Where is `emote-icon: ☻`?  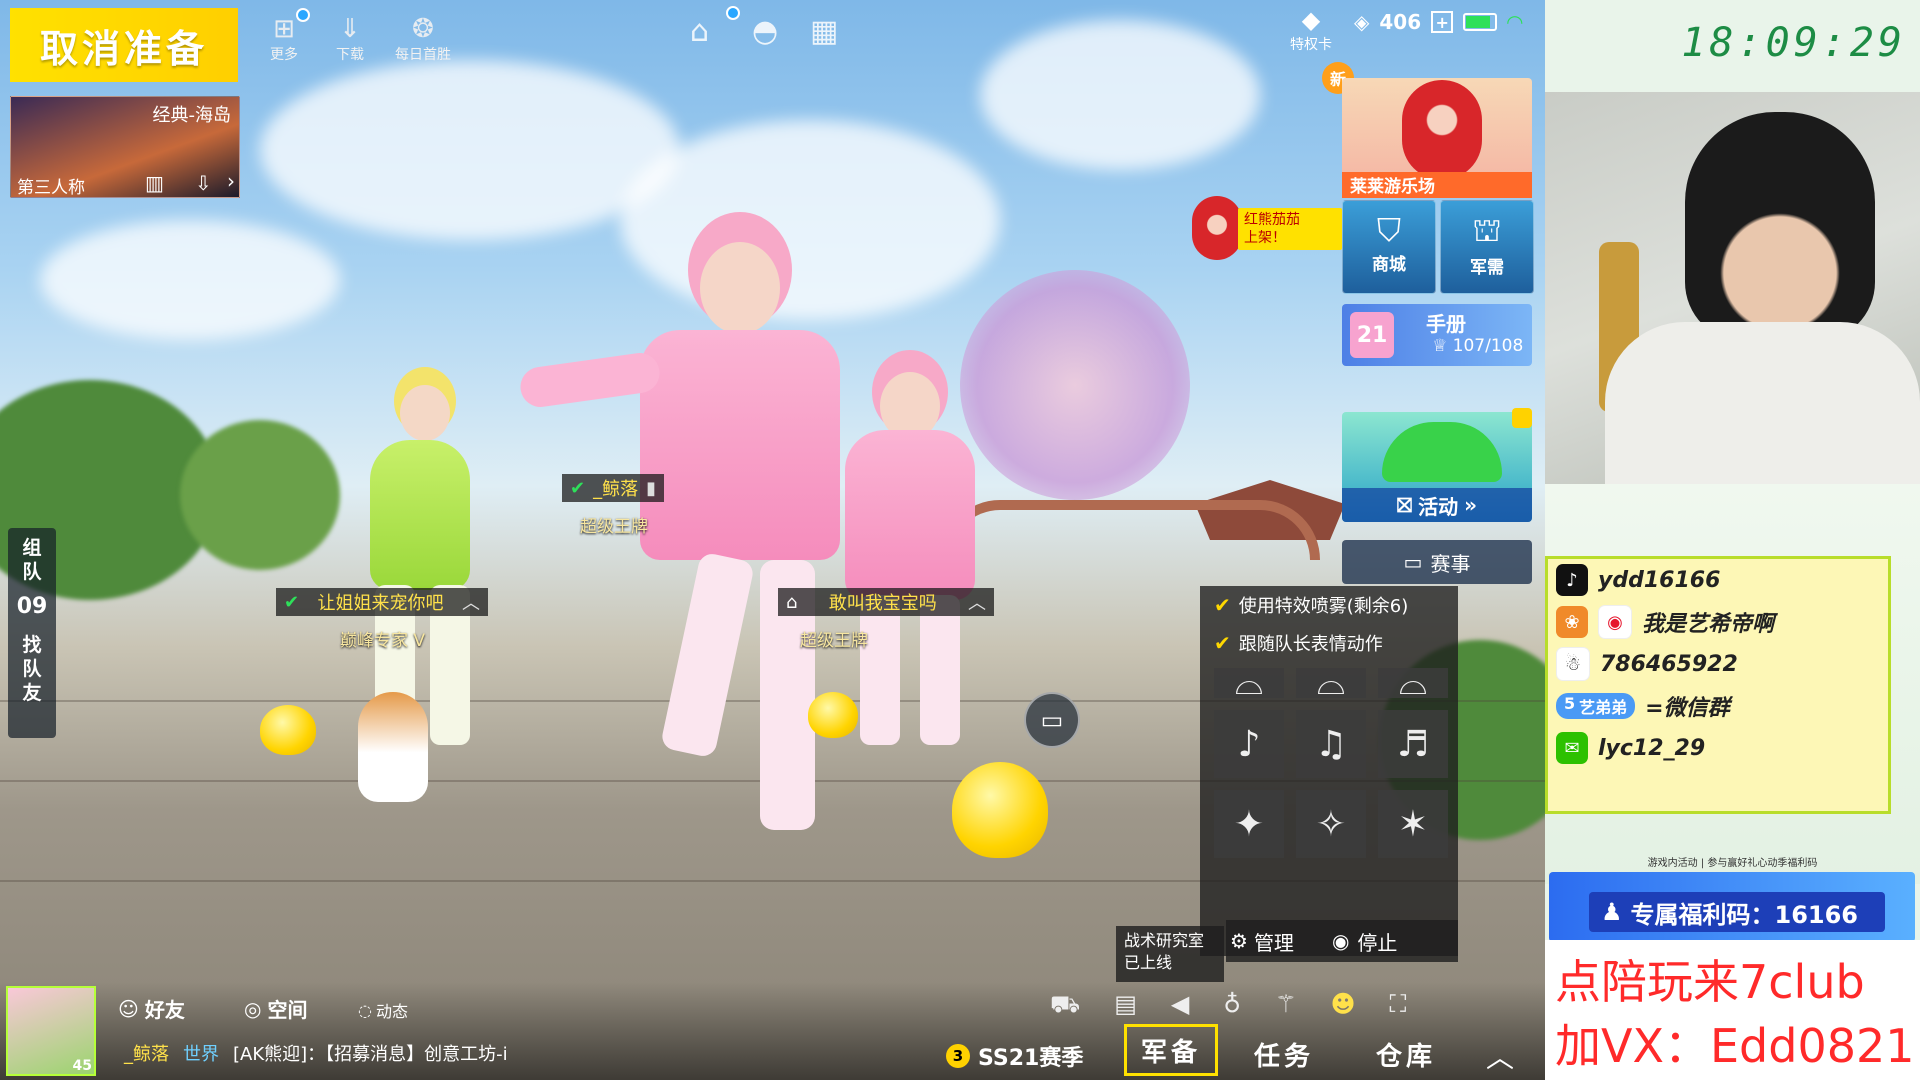
emote-icon: ☻ is located at coordinates (1342, 1005).